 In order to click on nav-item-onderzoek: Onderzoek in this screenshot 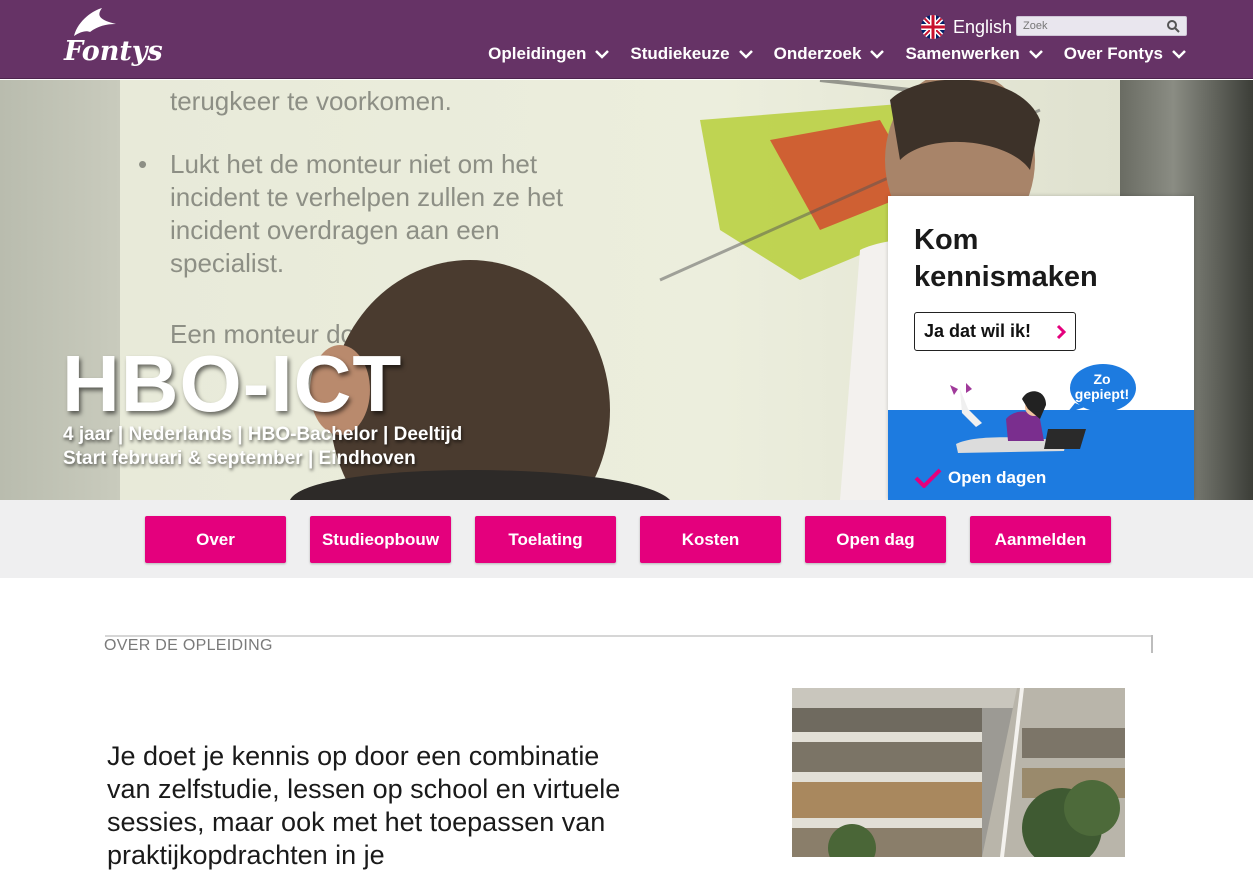, I will do `click(830, 54)`.